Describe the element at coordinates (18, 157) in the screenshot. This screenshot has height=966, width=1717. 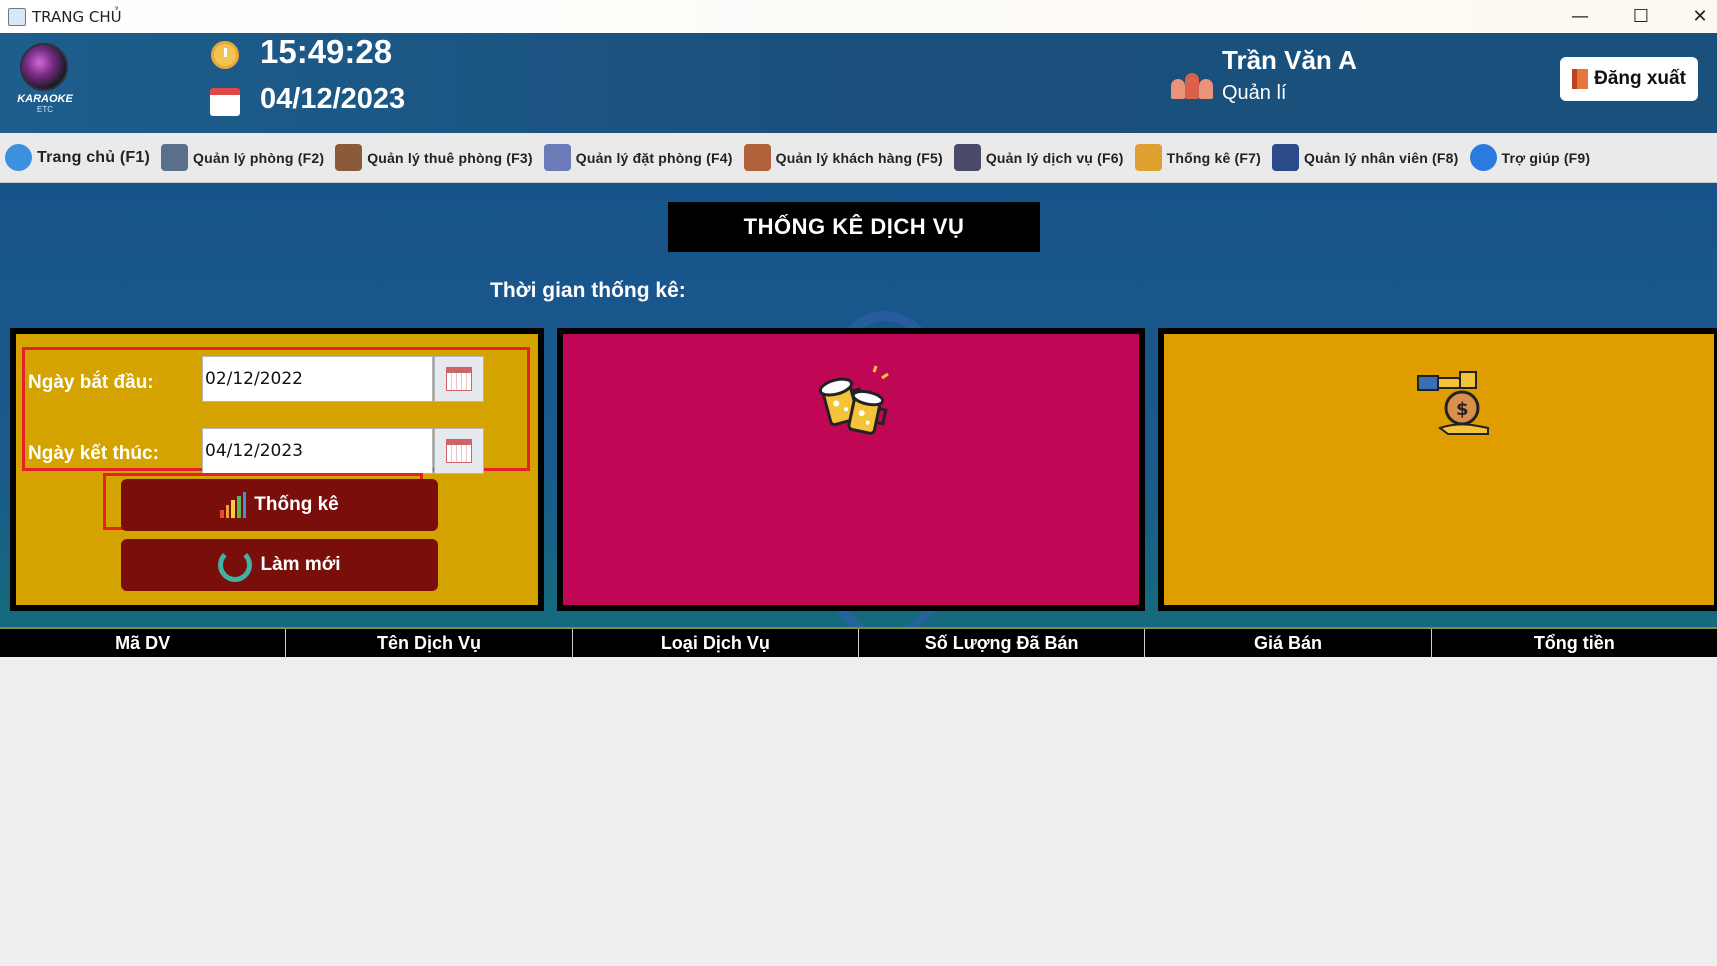
I see `home-icon` at that location.